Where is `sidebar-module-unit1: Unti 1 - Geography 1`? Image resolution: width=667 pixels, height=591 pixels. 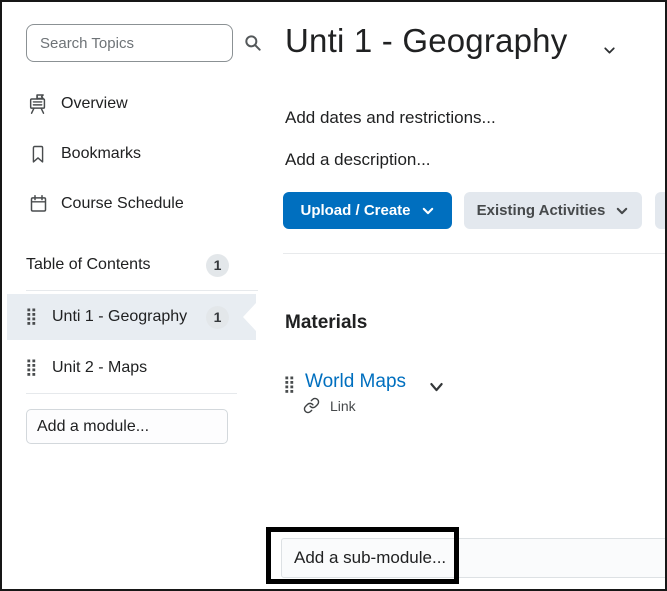 sidebar-module-unit1: Unti 1 - Geography 1 is located at coordinates (131, 317).